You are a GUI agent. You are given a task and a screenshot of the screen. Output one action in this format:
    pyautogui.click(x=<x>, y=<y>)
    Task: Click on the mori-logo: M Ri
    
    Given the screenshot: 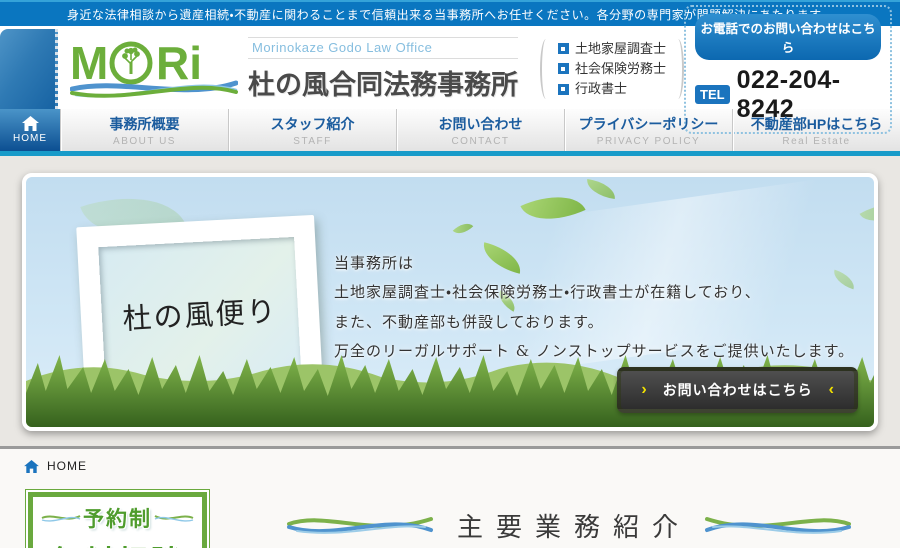 What is the action you would take?
    pyautogui.click(x=154, y=69)
    